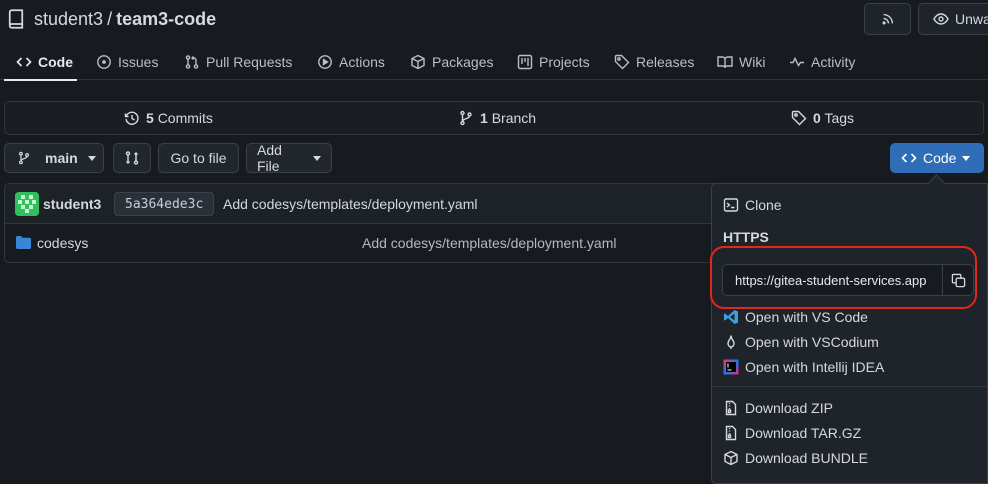 The height and width of the screenshot is (484, 988). Describe the element at coordinates (61, 158) in the screenshot. I see `branch-name: main` at that location.